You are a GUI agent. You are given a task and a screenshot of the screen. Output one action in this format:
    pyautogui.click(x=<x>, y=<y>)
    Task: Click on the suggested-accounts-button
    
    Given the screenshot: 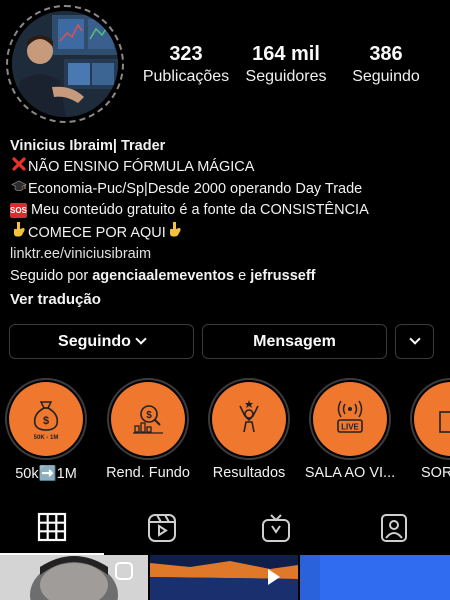 What is the action you would take?
    pyautogui.click(x=414, y=341)
    